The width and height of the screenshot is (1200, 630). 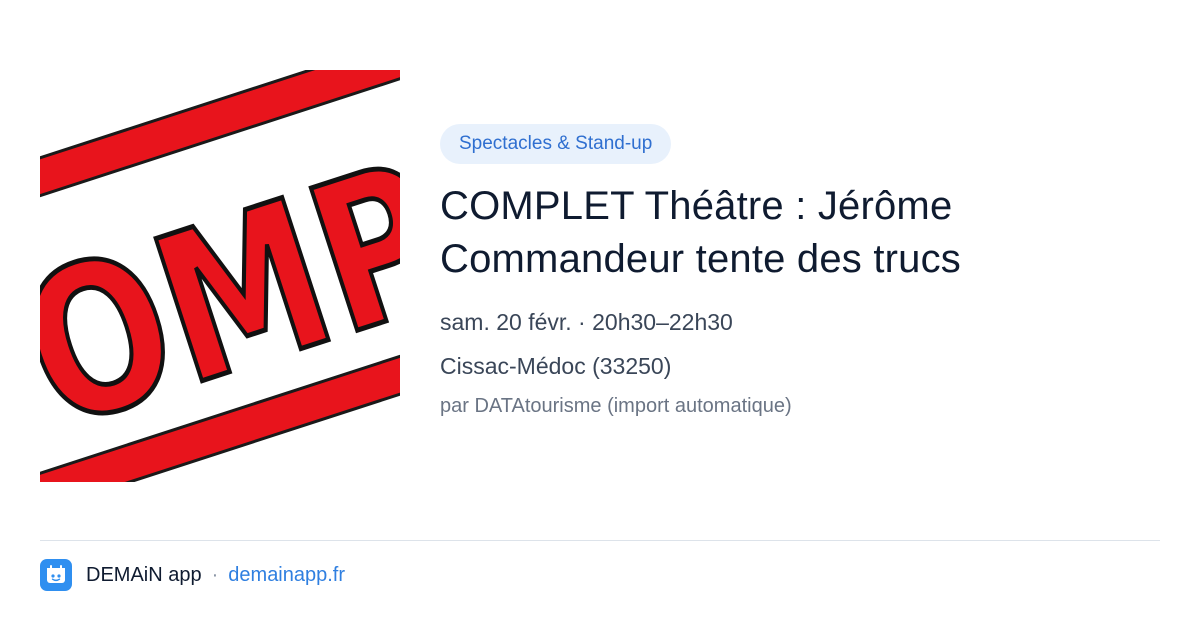 What do you see at coordinates (616, 406) in the screenshot?
I see `event-source: par DATAtourisme (import automatique)` at bounding box center [616, 406].